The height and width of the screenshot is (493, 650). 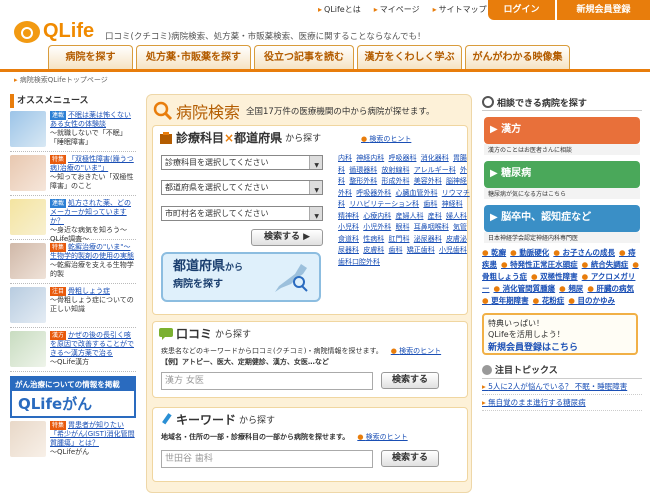 What do you see at coordinates (73, 101) in the screenshot?
I see `news-heading: オススメニュース` at bounding box center [73, 101].